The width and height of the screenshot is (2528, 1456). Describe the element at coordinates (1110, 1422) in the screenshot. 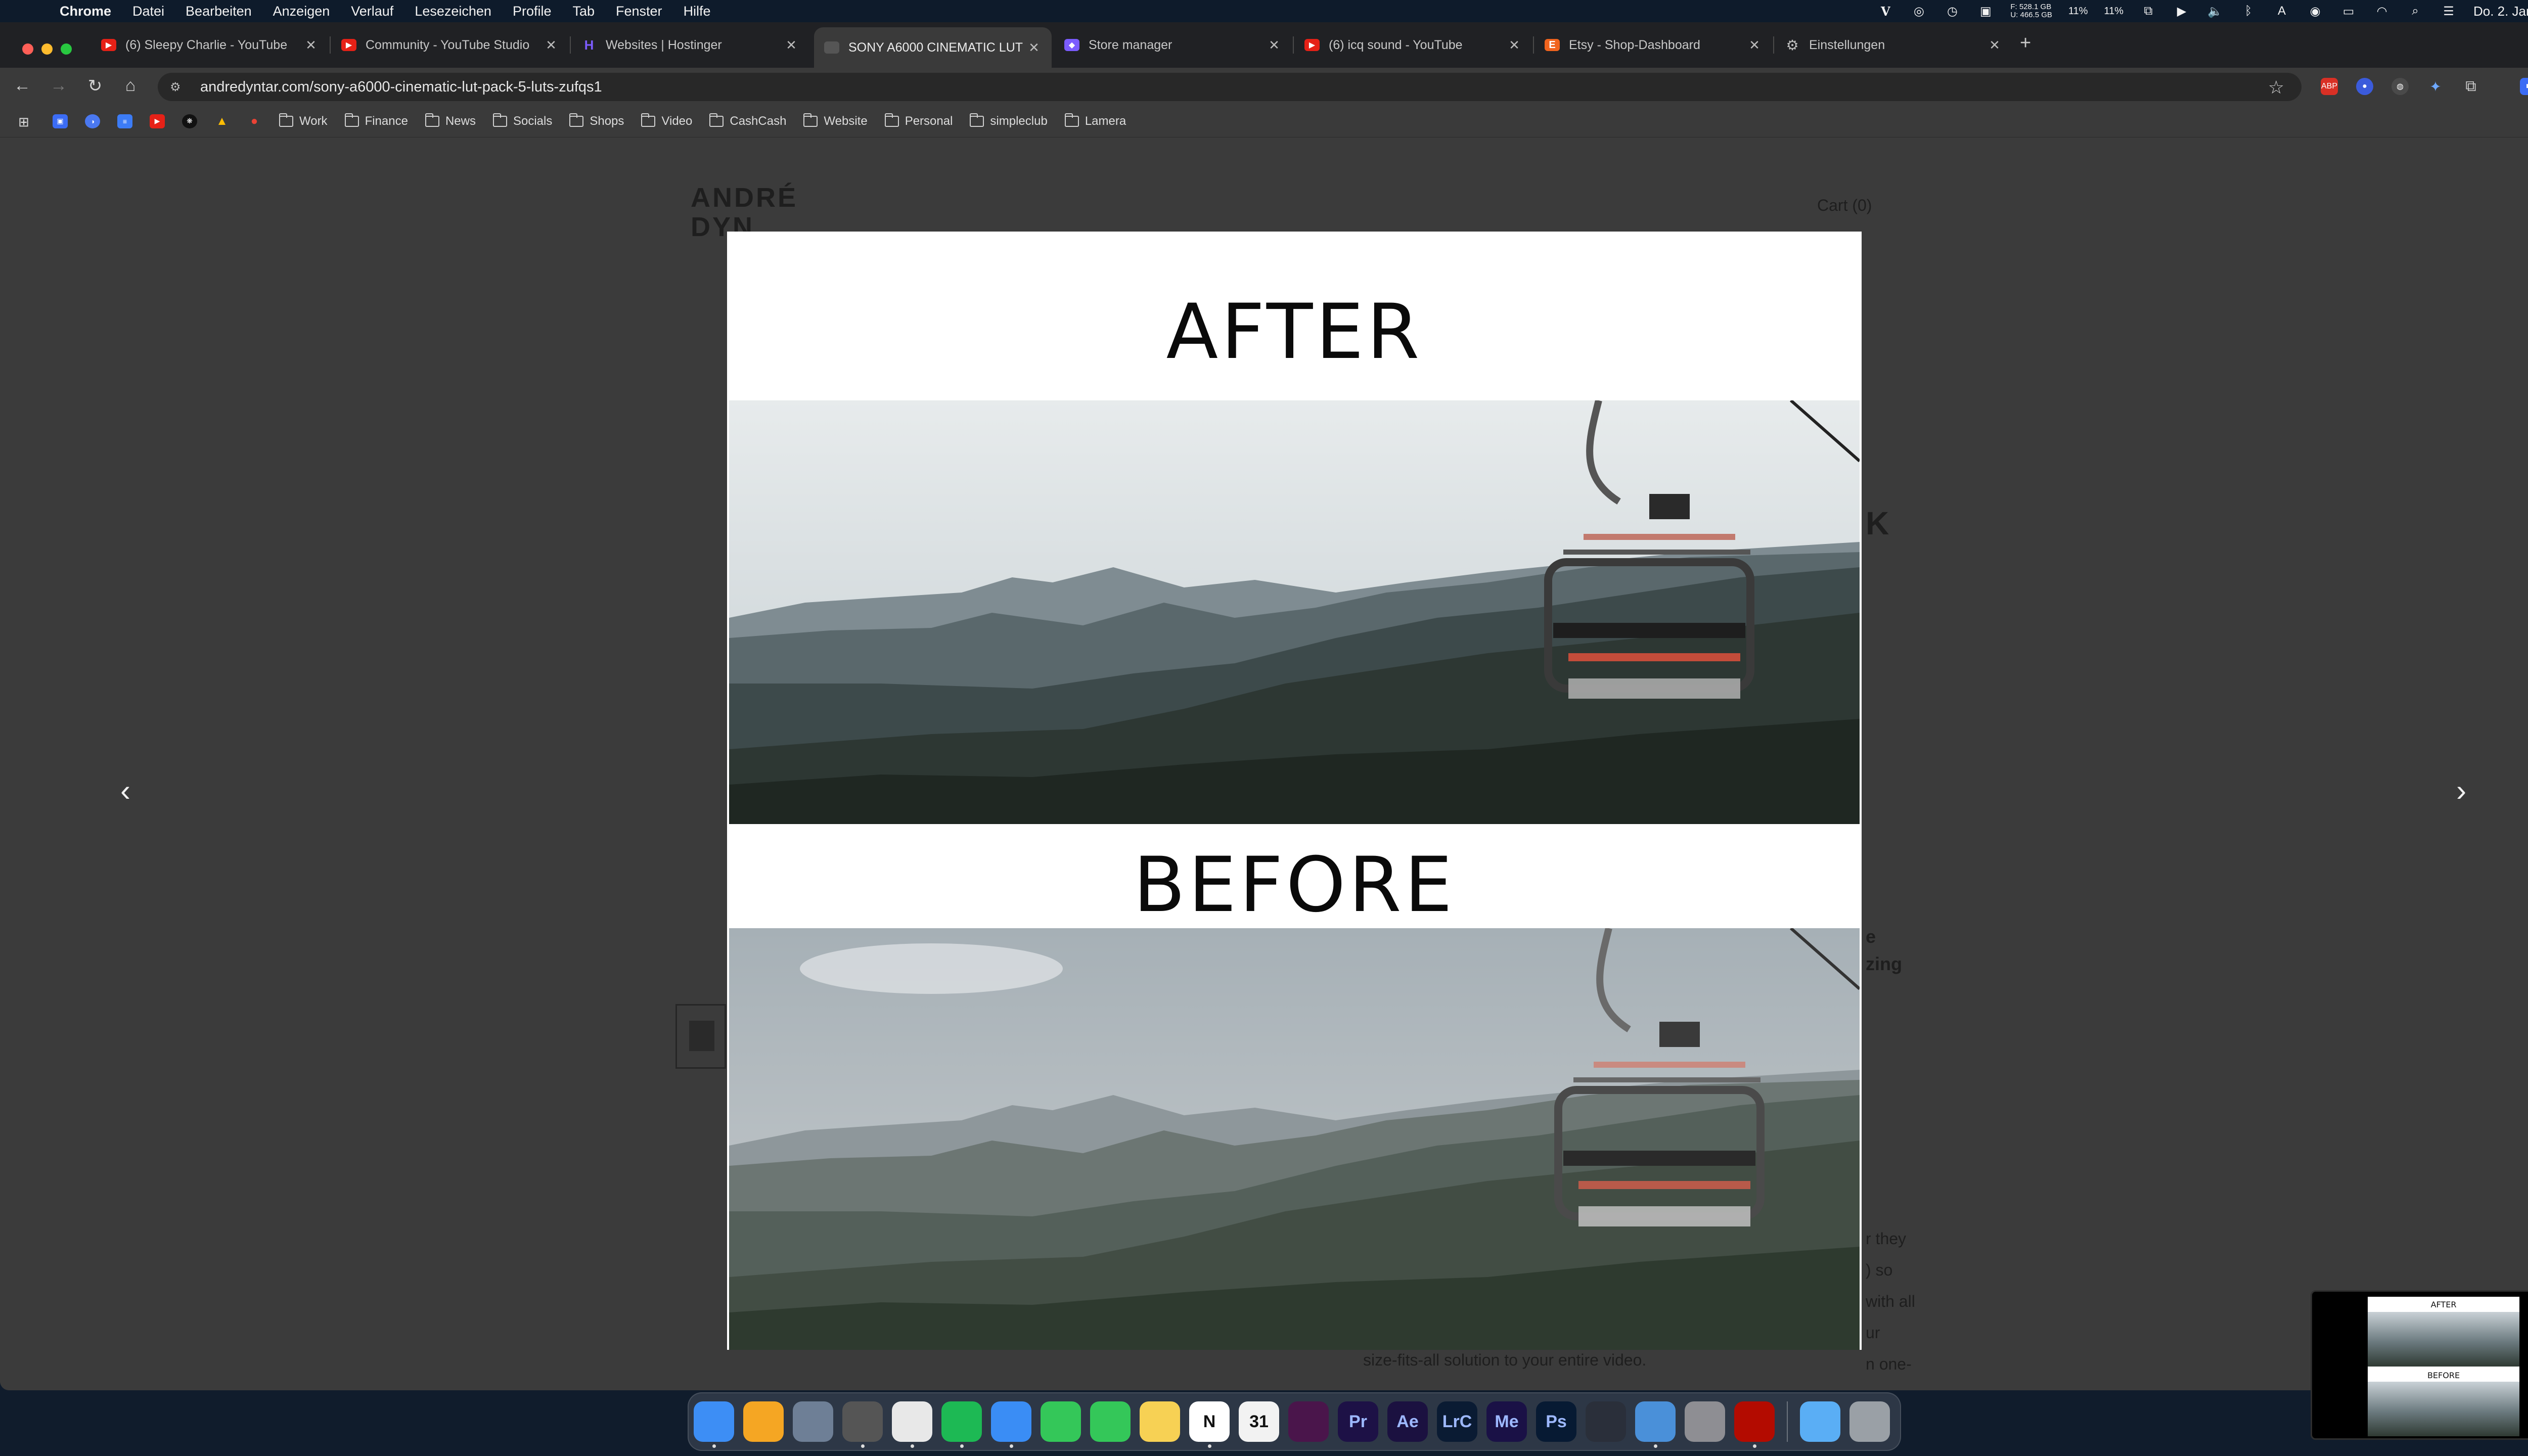

I see `messages-dock-icon` at that location.